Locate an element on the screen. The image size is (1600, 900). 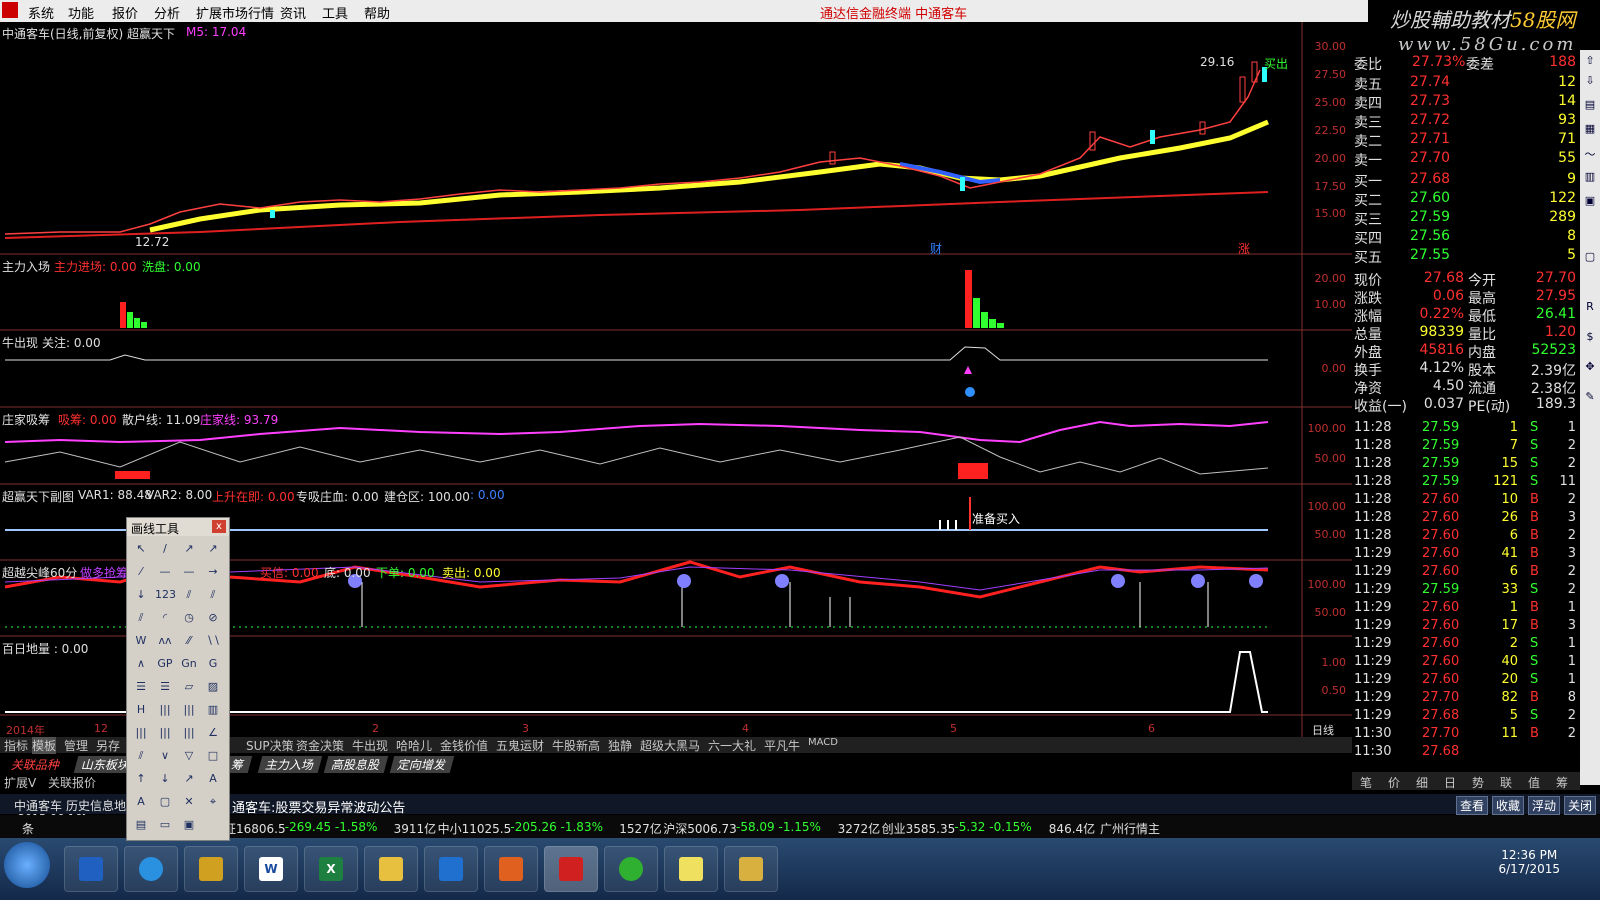
draw-tool-icon: ∖∖ is located at coordinates (213, 641).